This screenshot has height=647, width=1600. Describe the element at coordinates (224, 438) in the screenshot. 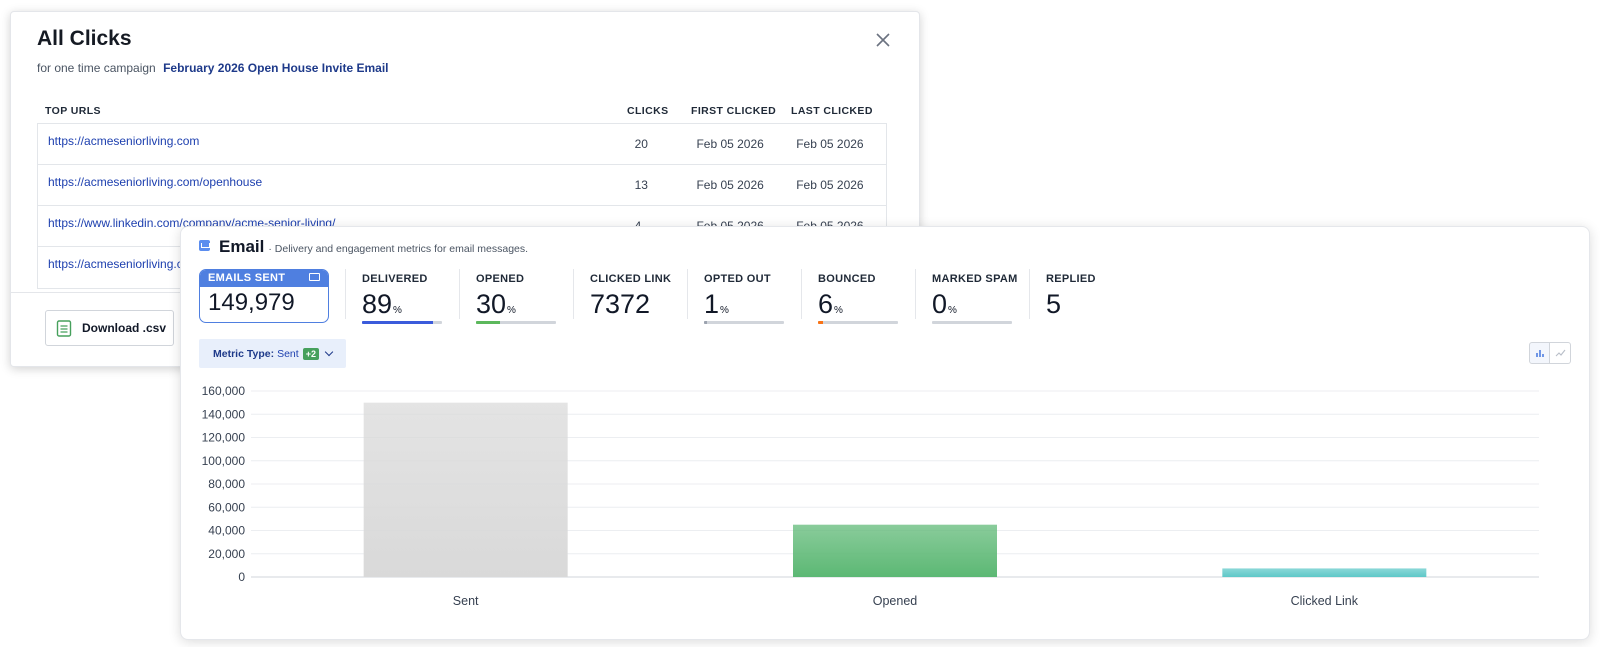

I see `y-tick-label: 120,000` at that location.